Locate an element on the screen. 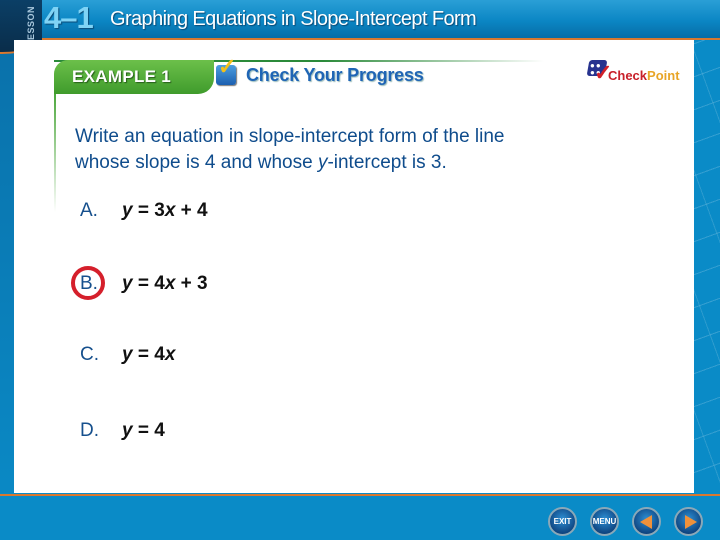 Image resolution: width=720 pixels, height=540 pixels. exit-button: EXIT is located at coordinates (562, 521).